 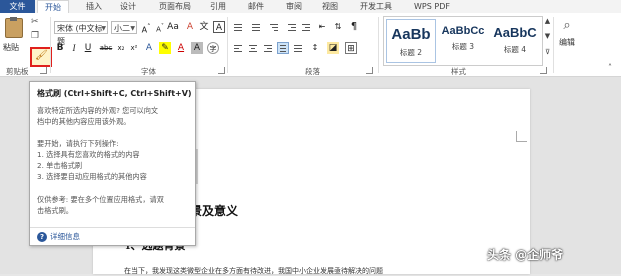 I want to click on copy-icon: ❐, so click(x=37, y=36).